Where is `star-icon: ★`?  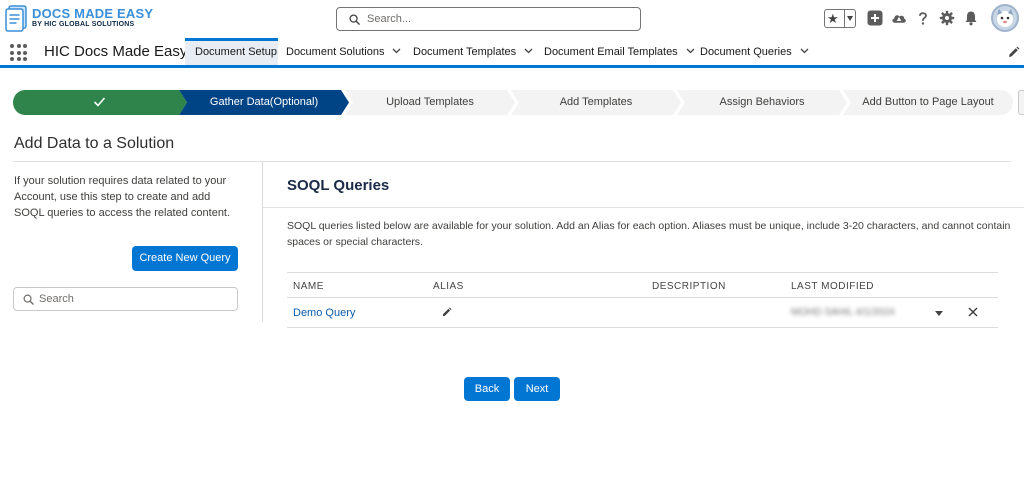
star-icon: ★ is located at coordinates (833, 18).